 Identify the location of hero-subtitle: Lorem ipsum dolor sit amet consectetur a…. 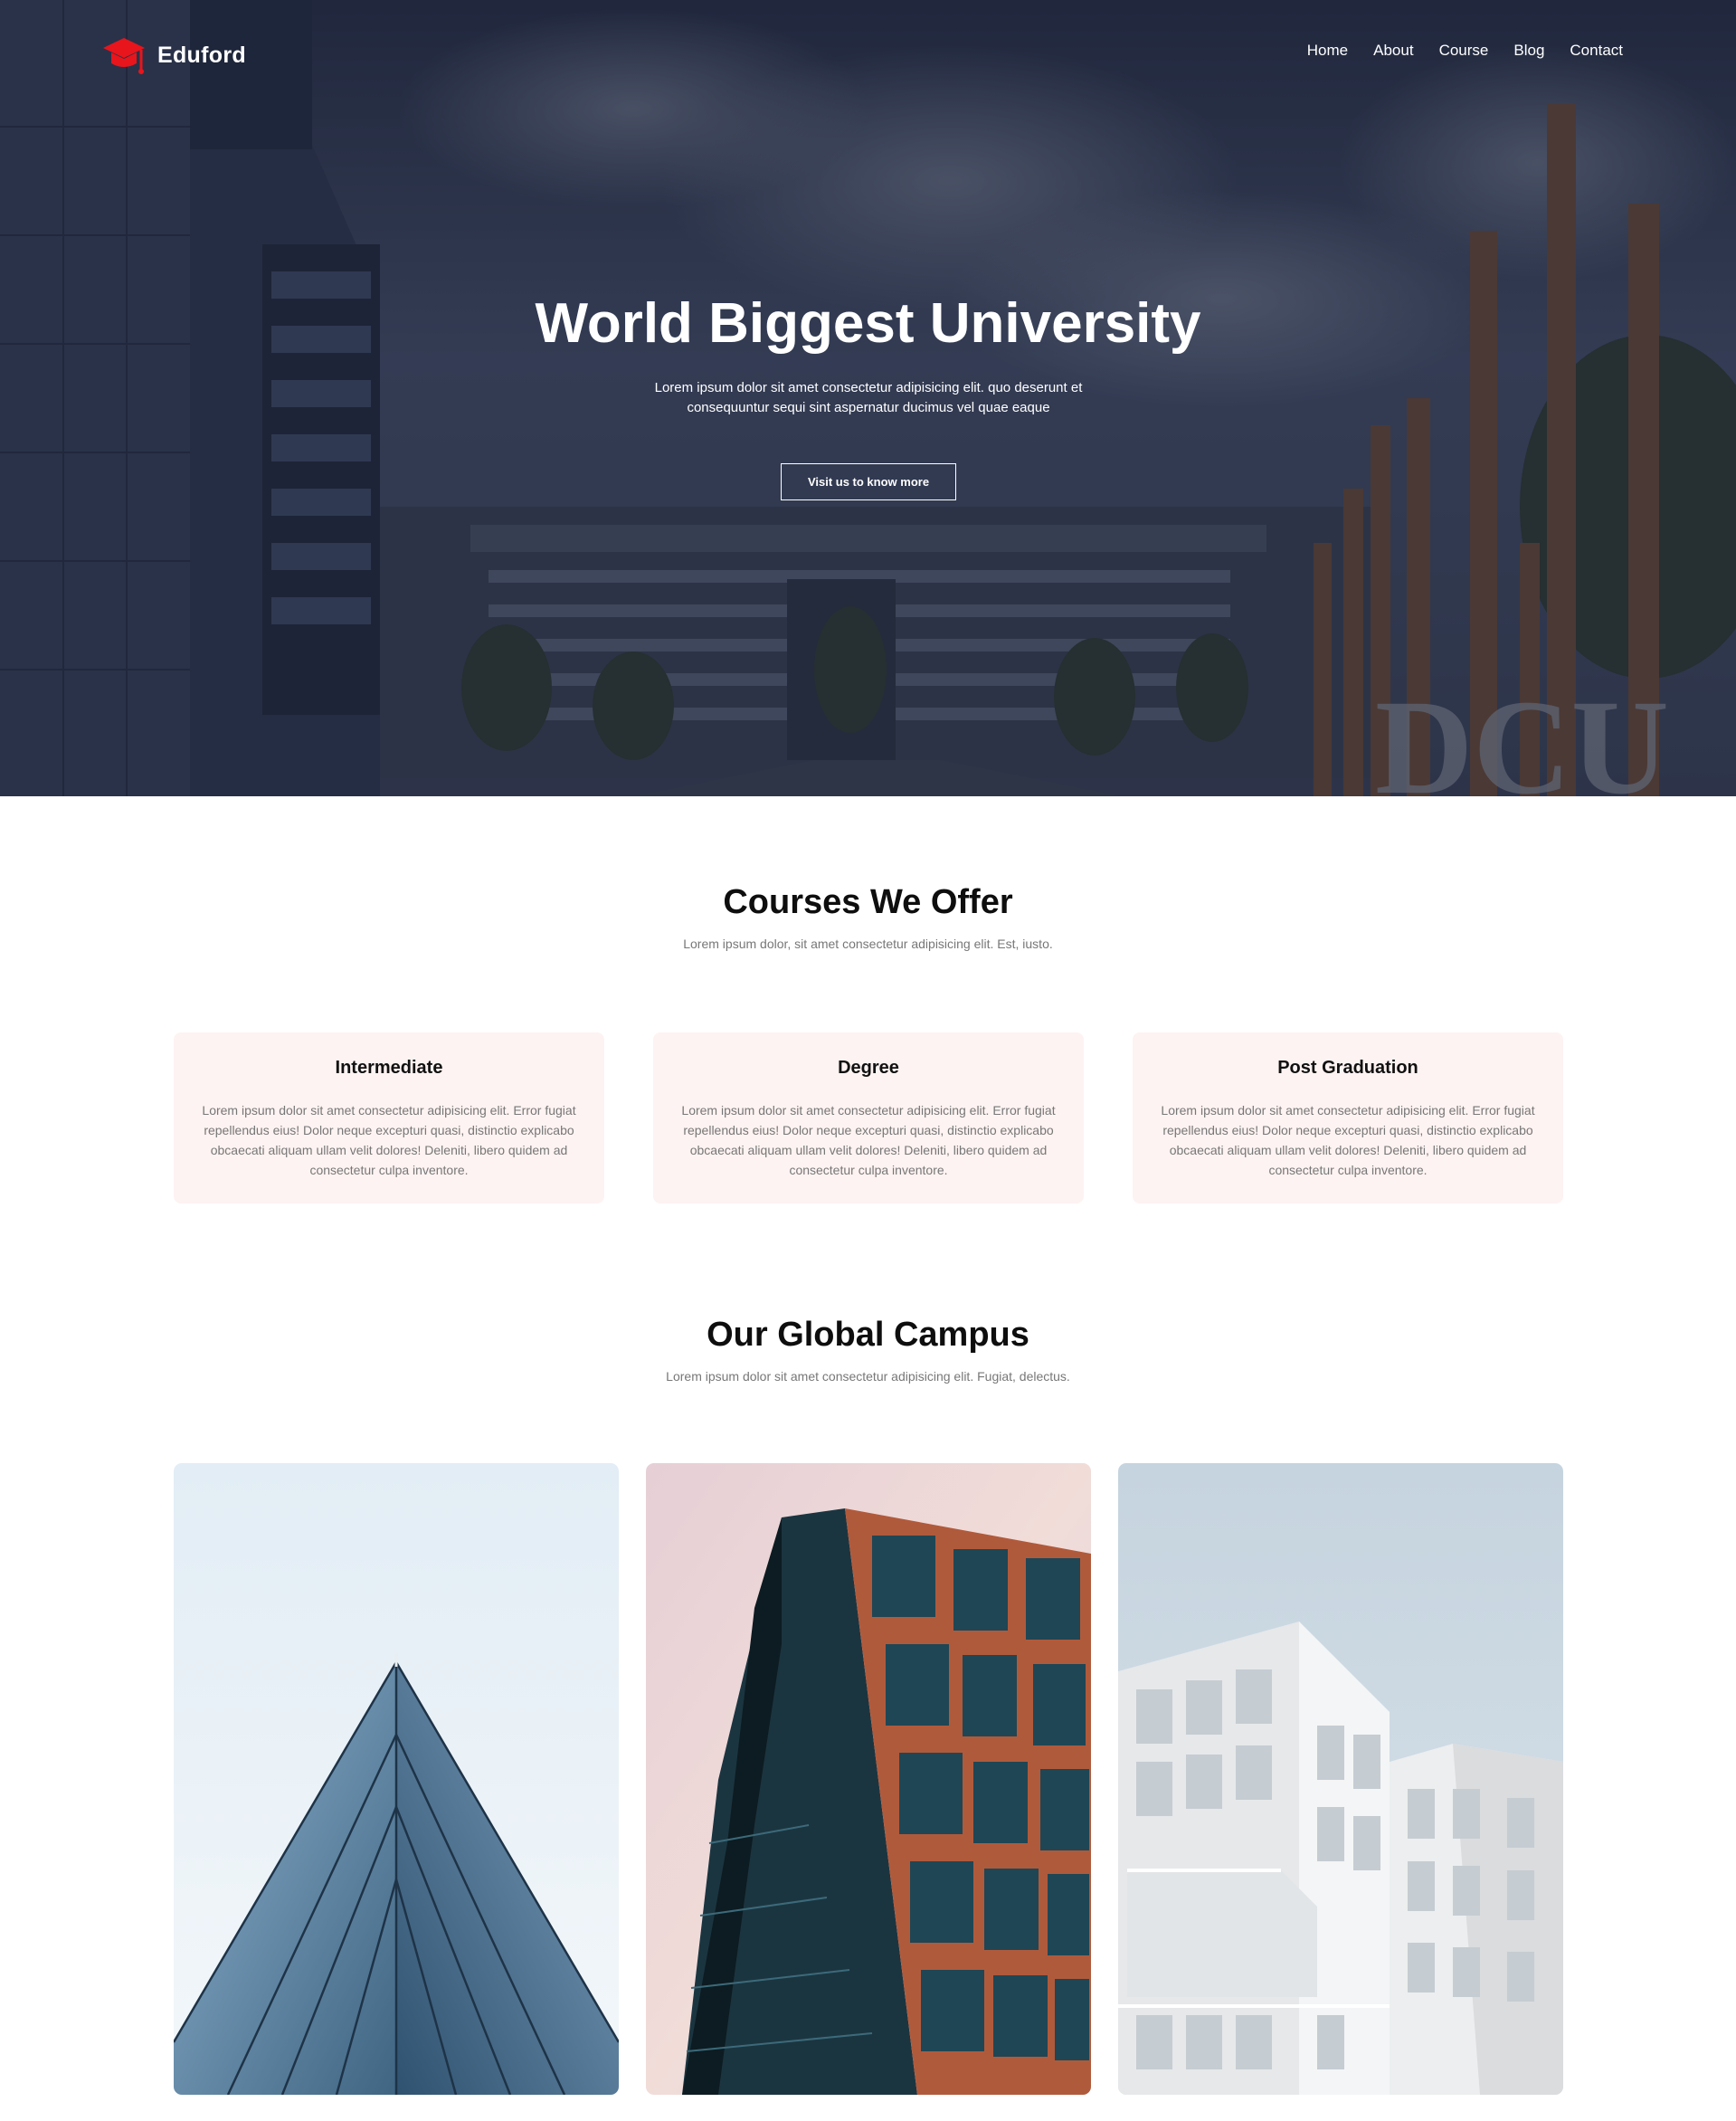
(868, 397).